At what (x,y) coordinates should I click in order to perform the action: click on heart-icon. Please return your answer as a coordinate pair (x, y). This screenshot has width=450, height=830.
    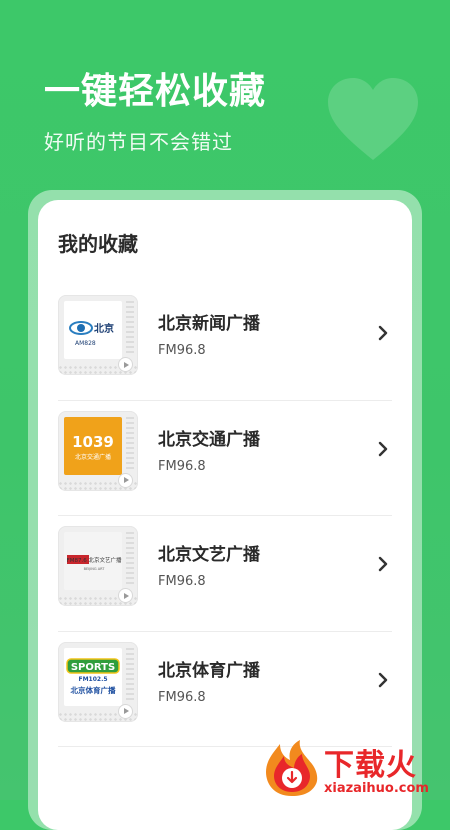
    Looking at the image, I should click on (373, 119).